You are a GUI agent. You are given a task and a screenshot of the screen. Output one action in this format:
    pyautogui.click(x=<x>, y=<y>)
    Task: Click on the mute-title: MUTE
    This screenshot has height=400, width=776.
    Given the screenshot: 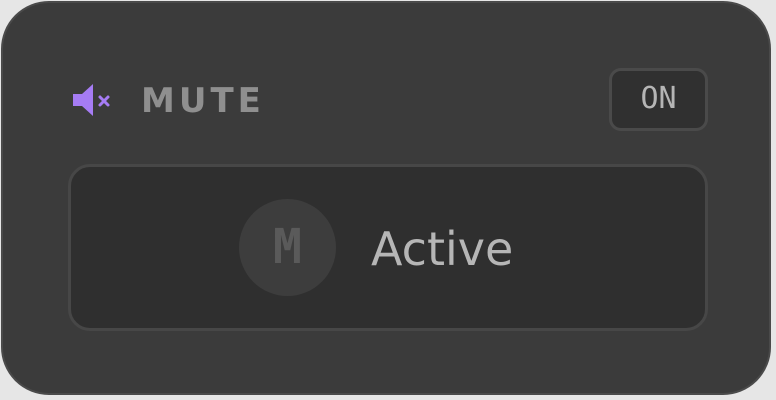 What is the action you would take?
    pyautogui.click(x=203, y=101)
    